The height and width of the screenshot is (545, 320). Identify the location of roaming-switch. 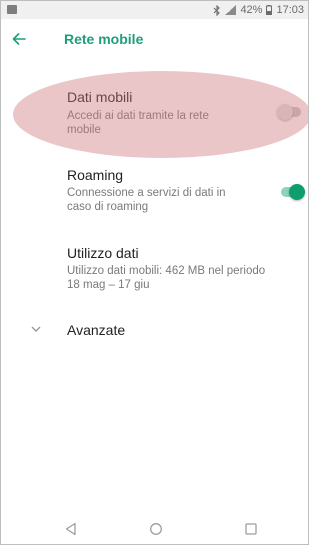
(294, 192).